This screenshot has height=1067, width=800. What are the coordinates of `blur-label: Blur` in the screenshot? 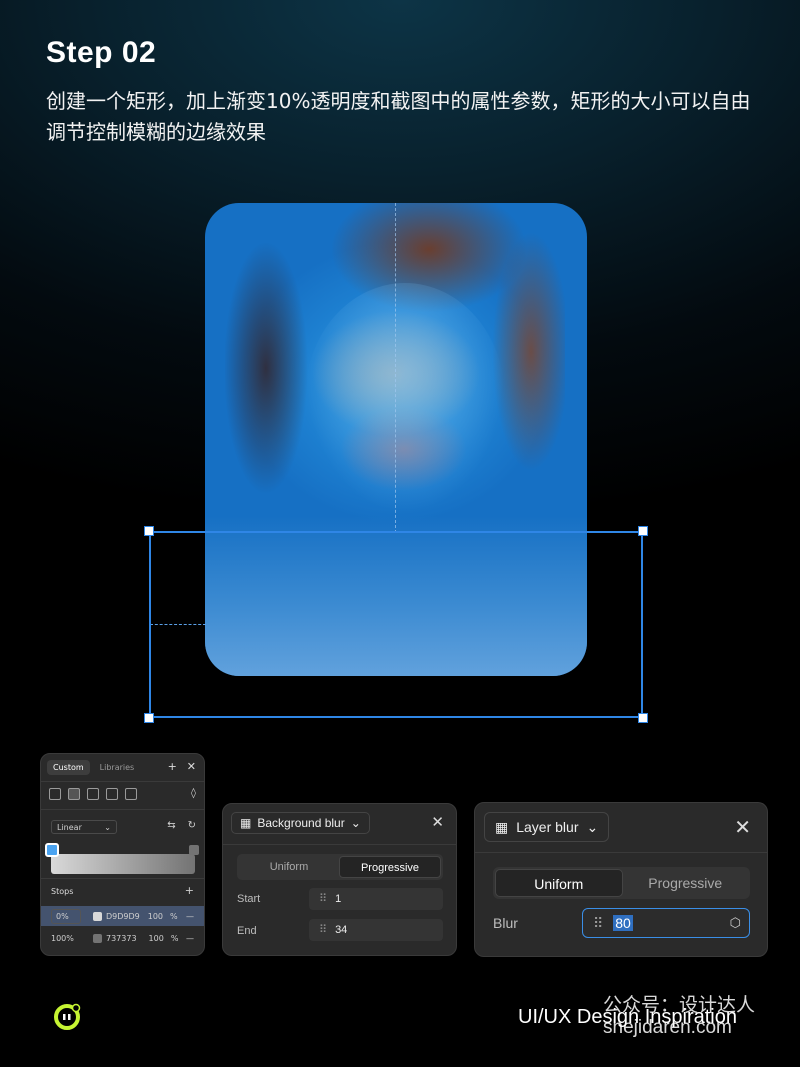 It's located at (505, 923).